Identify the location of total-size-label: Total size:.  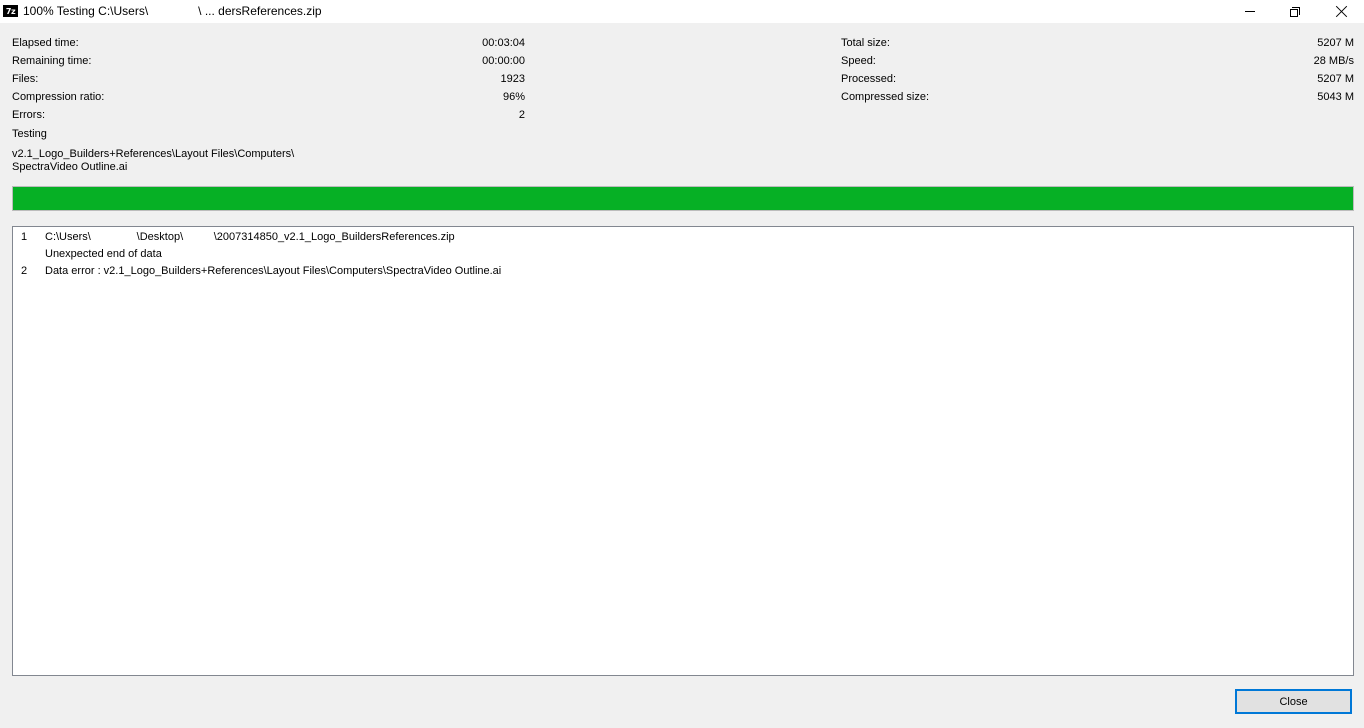
(865, 43).